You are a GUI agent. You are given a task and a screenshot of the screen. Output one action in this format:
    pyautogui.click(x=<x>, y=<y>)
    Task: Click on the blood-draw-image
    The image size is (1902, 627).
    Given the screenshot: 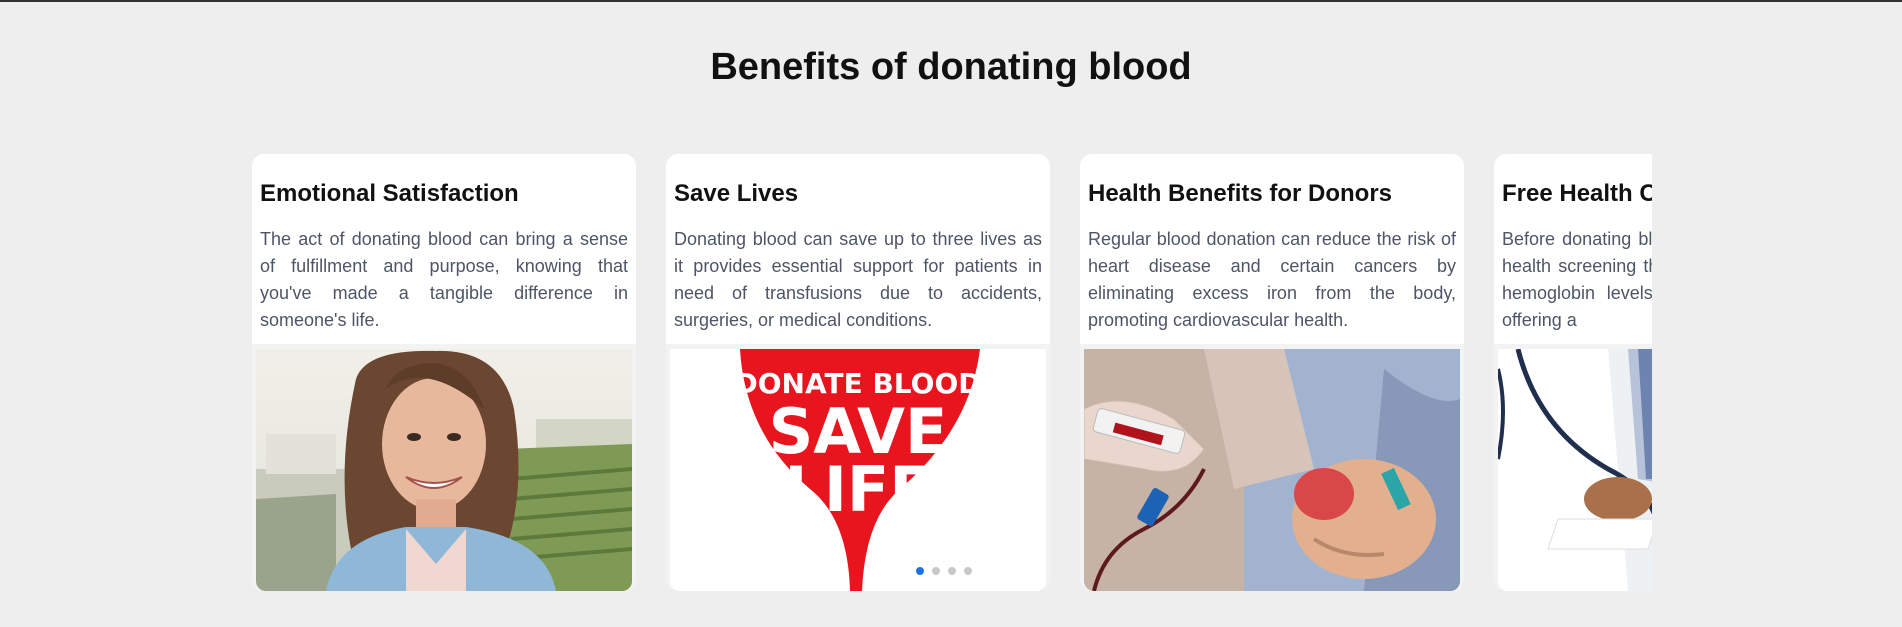 What is the action you would take?
    pyautogui.click(x=1272, y=470)
    